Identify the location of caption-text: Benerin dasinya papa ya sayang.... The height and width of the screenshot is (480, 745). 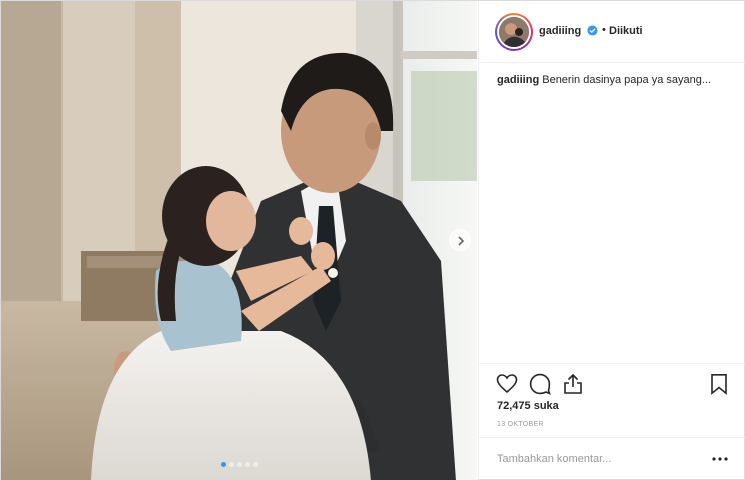
(627, 80).